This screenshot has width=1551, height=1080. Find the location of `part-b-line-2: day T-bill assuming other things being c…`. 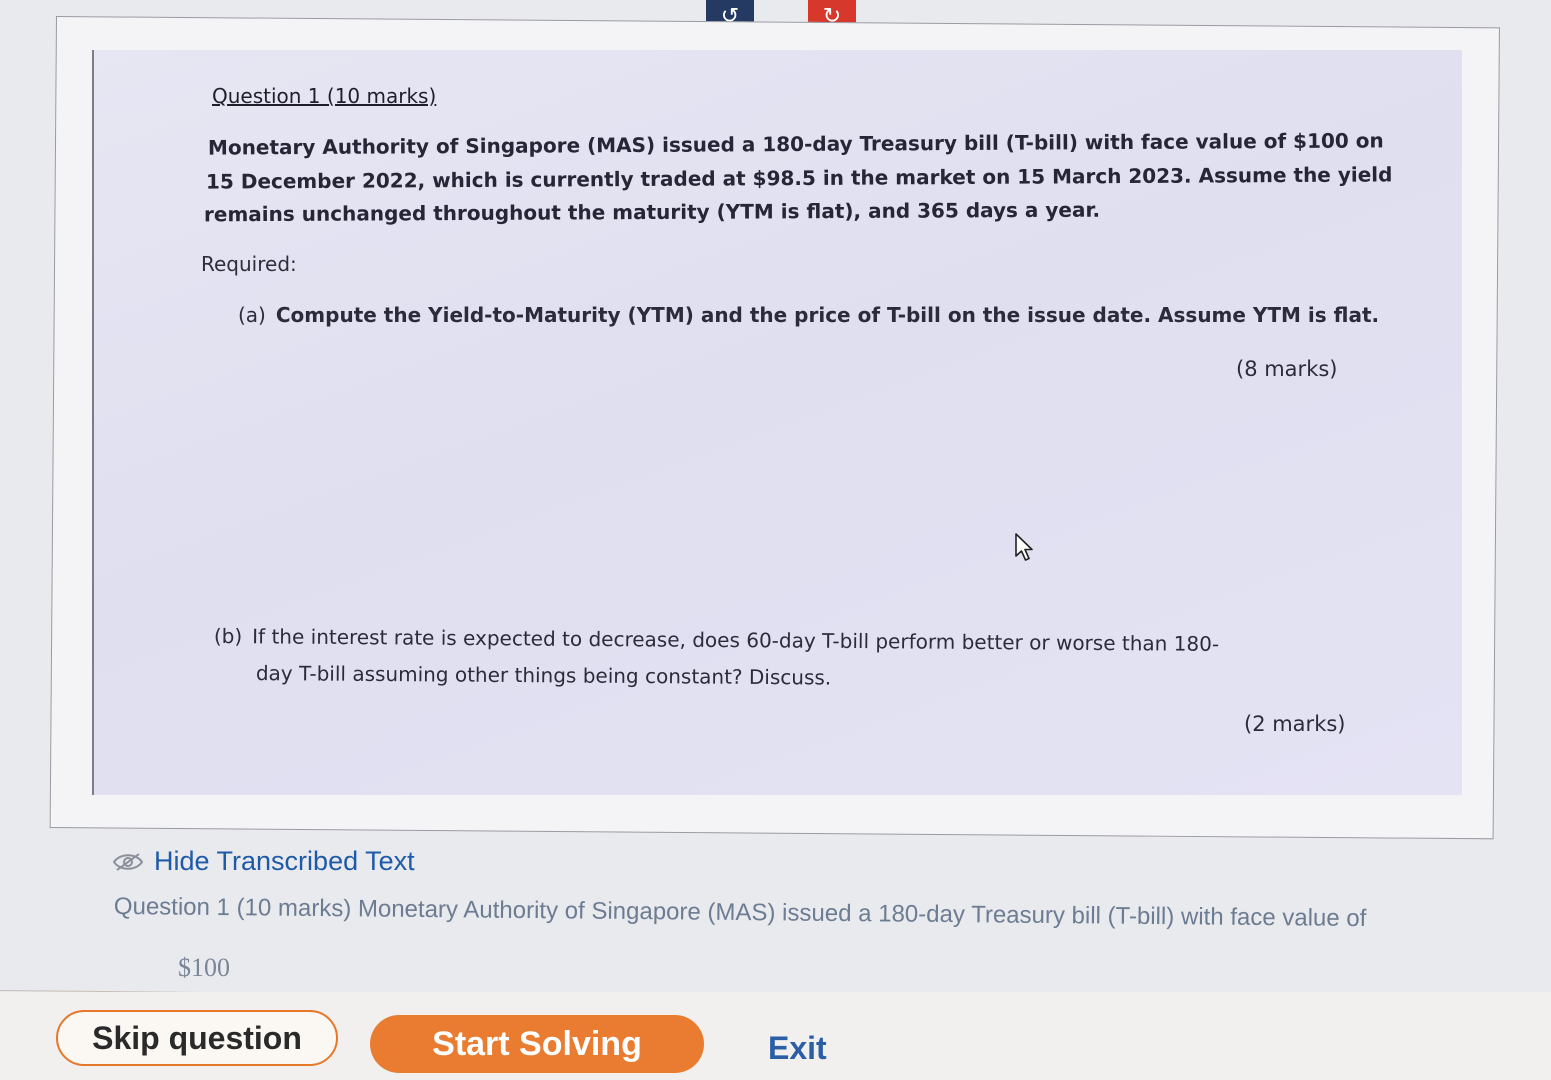

part-b-line-2: day T-bill assuming other things being c… is located at coordinates (543, 675).